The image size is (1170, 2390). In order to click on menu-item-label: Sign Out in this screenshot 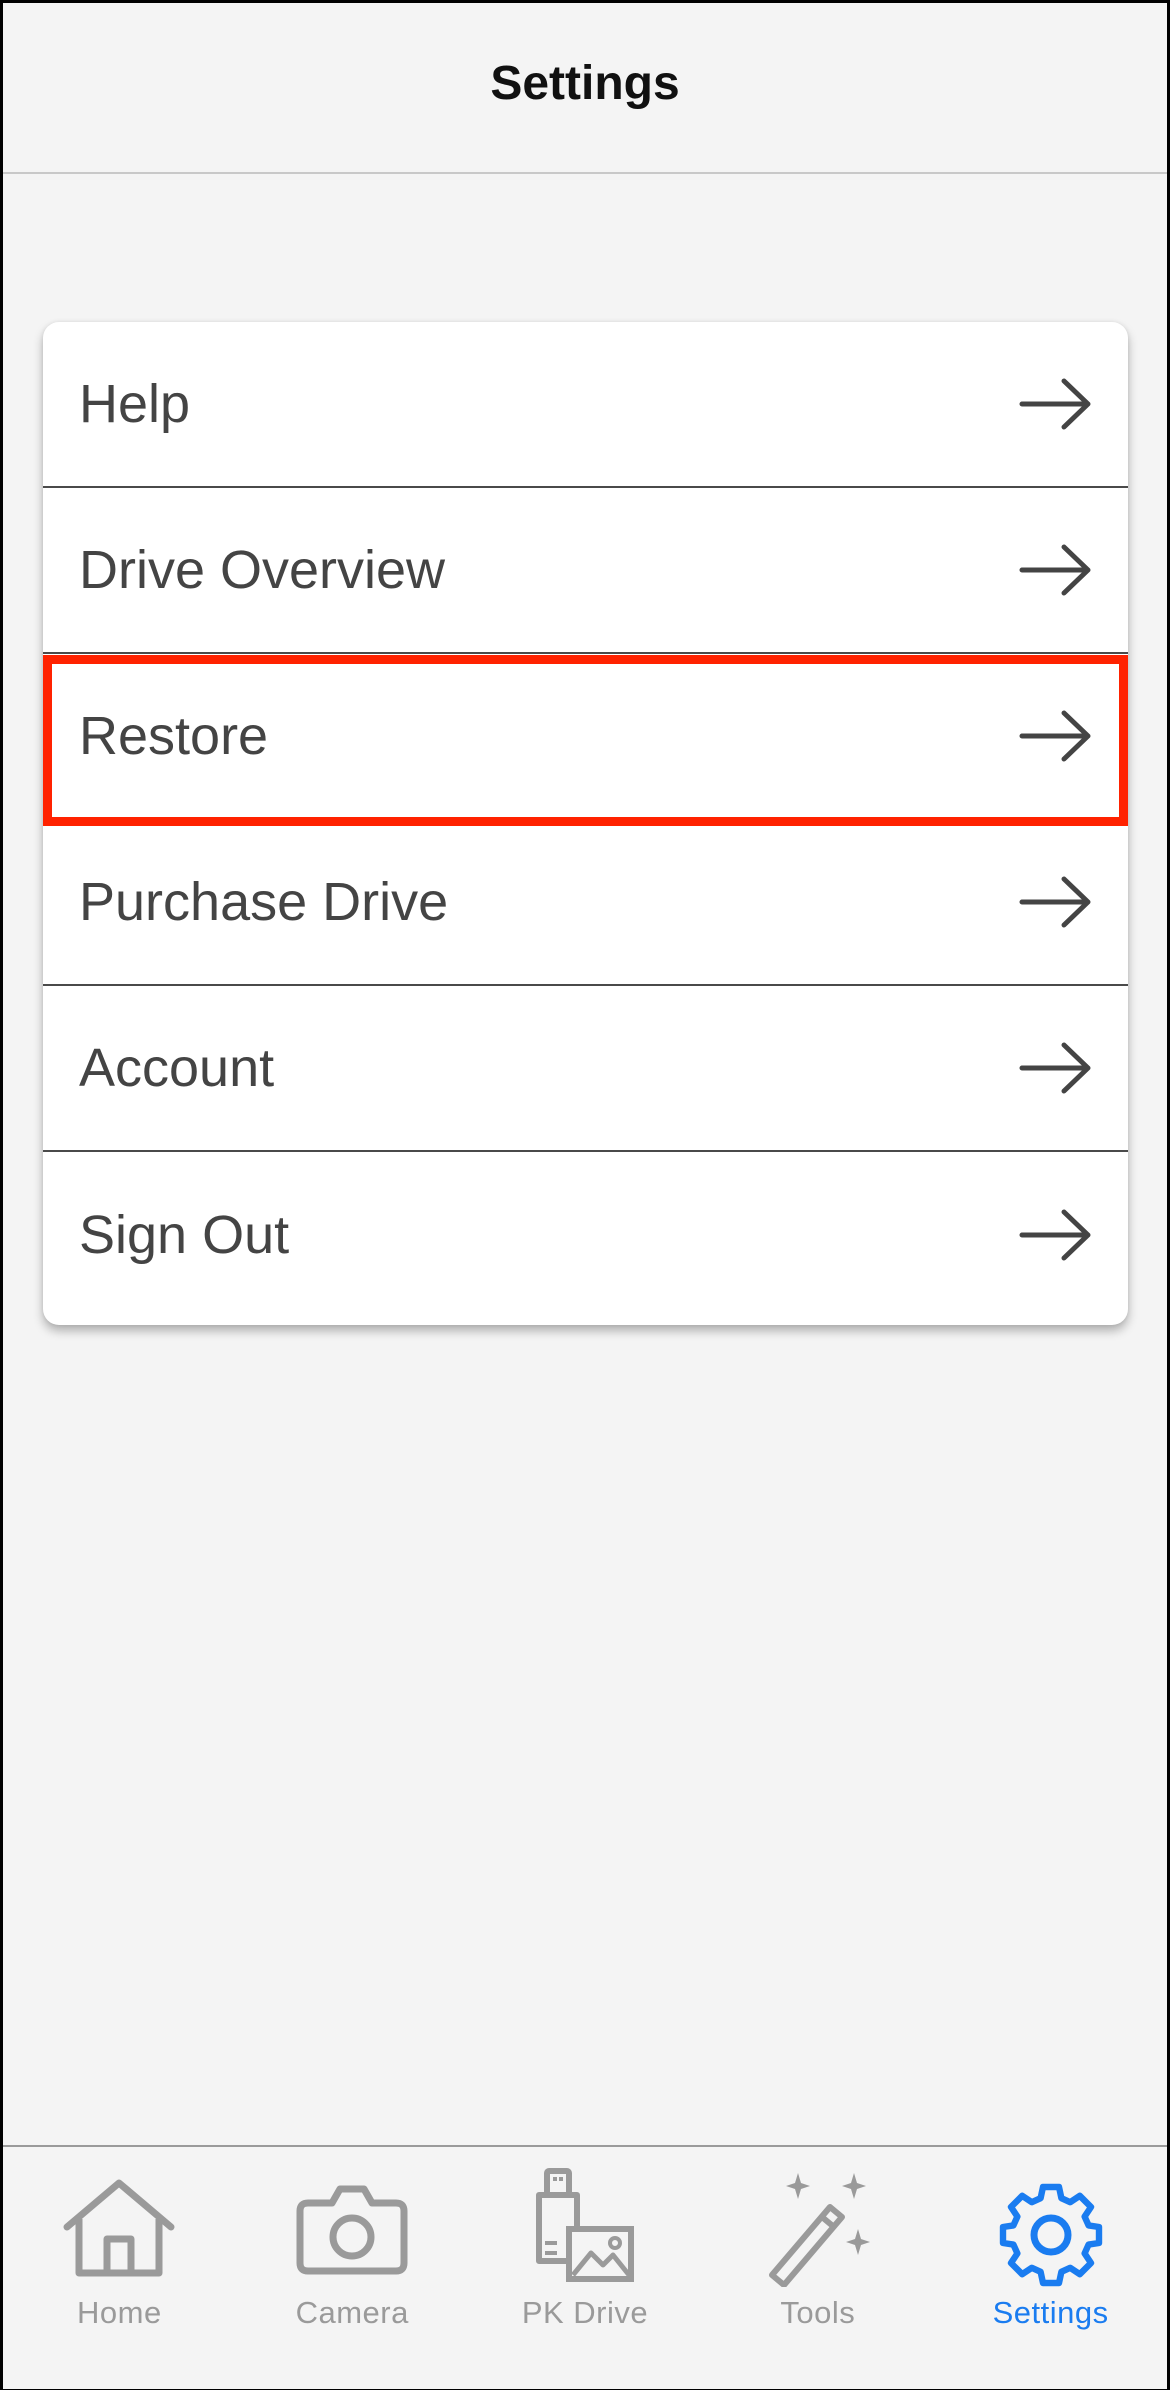, I will do `click(184, 1235)`.